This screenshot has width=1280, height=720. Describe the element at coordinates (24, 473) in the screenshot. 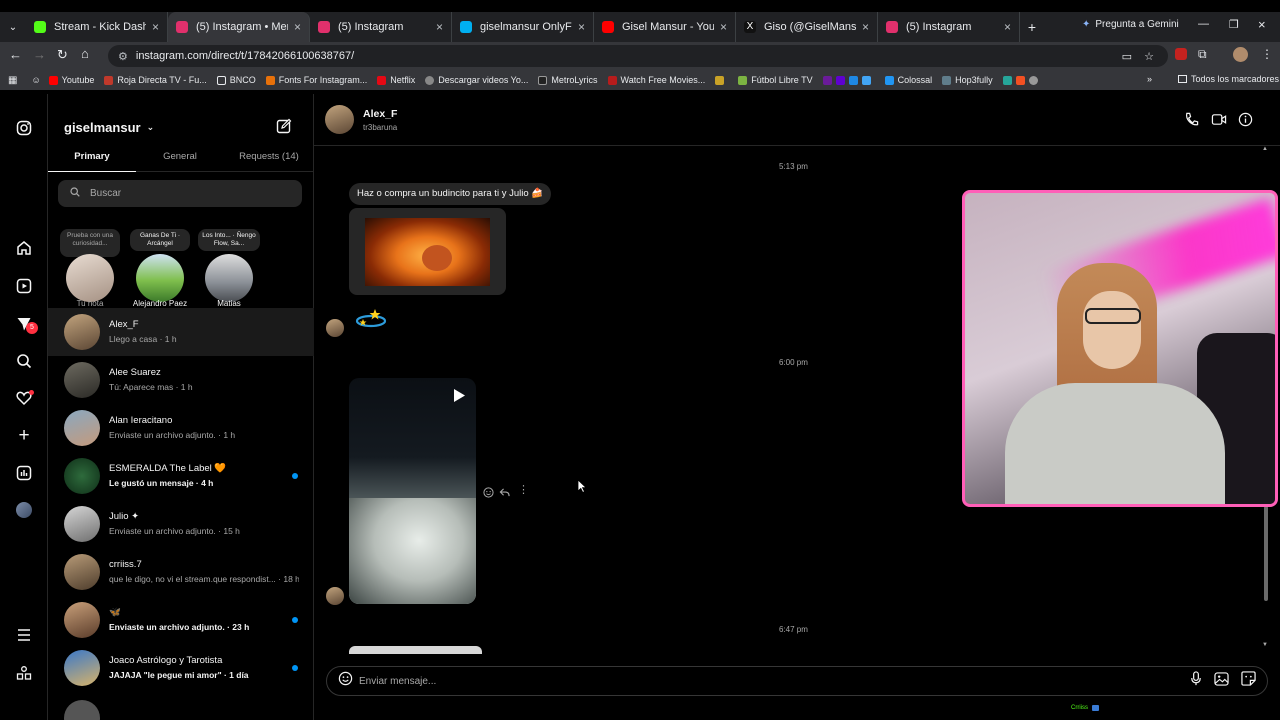

I see `dashboard-icon` at that location.